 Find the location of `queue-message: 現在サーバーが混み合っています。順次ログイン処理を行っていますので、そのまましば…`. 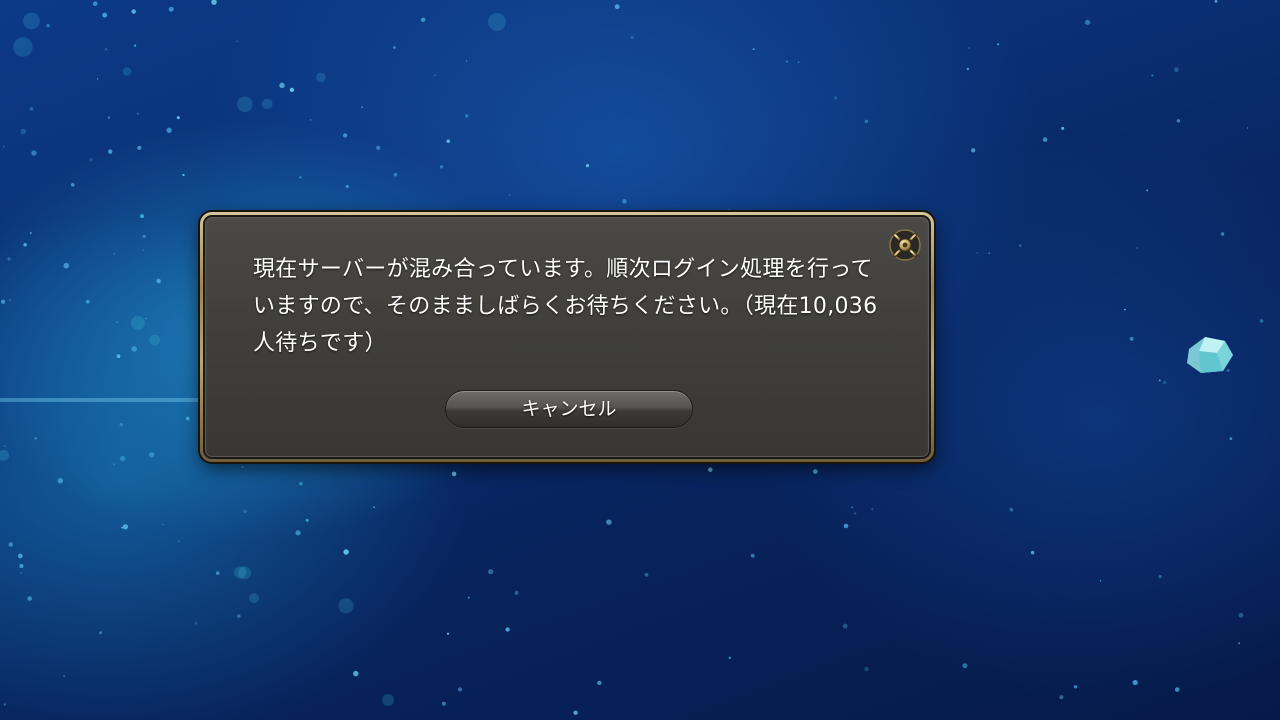

queue-message: 現在サーバーが混み合っています。順次ログイン処理を行っていますので、そのまましば… is located at coordinates (565, 306).